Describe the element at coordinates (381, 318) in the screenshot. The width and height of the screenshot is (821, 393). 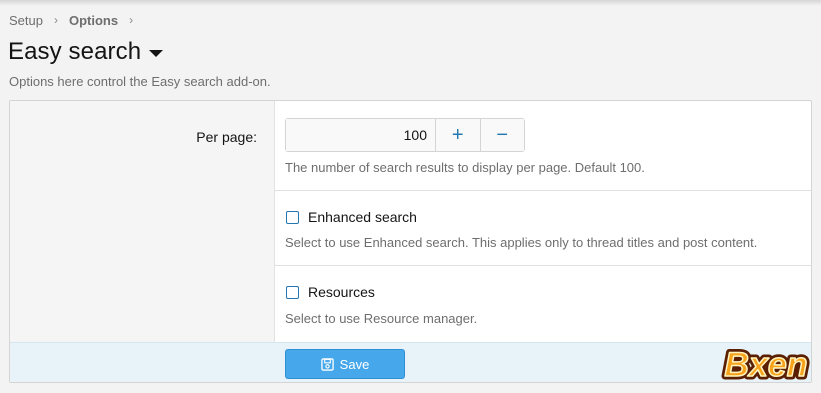
I see `resources-hint: Select to use Resource manager.` at that location.